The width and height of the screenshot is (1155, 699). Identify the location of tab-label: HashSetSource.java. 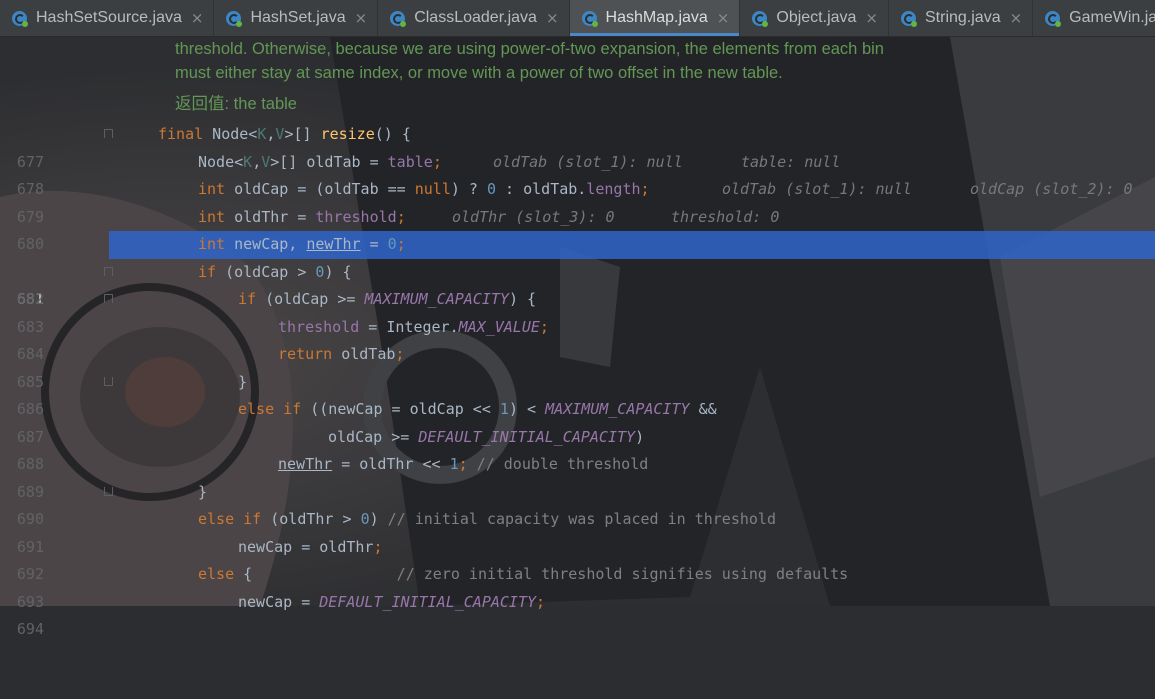
(109, 17).